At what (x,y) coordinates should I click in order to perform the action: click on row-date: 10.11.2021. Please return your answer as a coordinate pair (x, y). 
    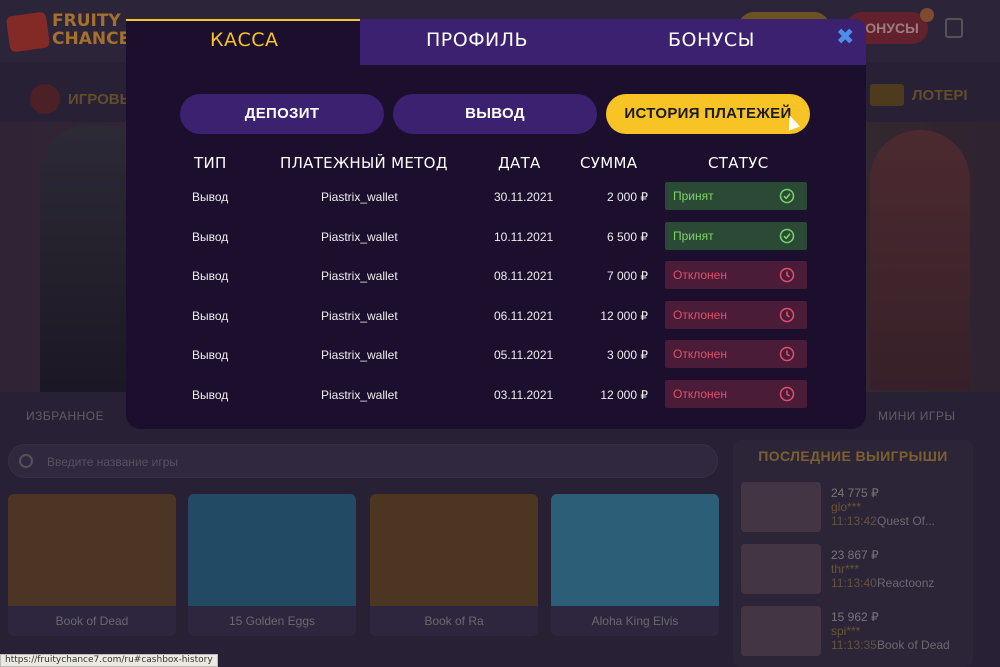
    Looking at the image, I should click on (524, 237).